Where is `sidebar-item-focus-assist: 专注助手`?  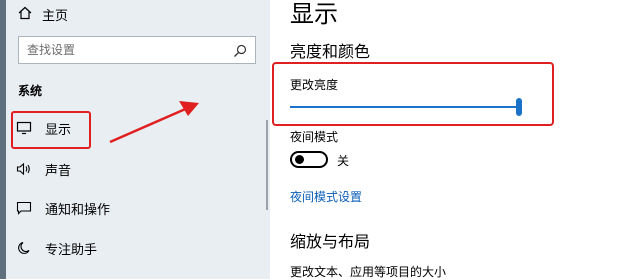 sidebar-item-focus-assist: 专注助手 is located at coordinates (56, 248).